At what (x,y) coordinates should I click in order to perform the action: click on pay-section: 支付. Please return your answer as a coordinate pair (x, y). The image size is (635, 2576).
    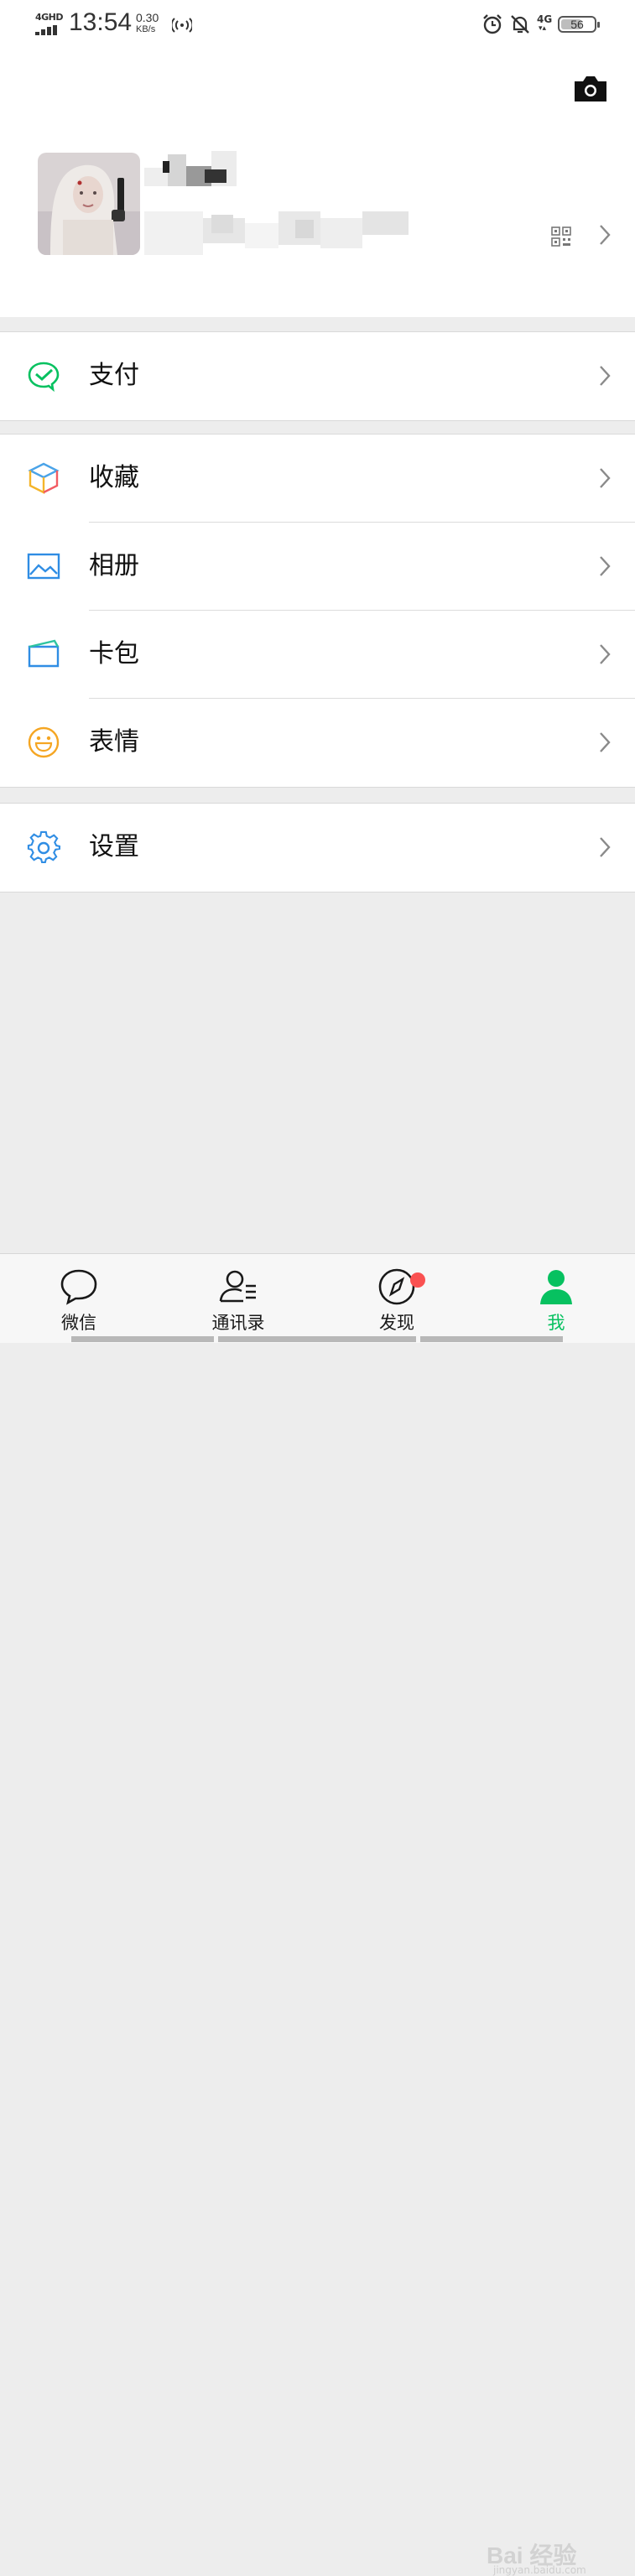
    Looking at the image, I should click on (317, 376).